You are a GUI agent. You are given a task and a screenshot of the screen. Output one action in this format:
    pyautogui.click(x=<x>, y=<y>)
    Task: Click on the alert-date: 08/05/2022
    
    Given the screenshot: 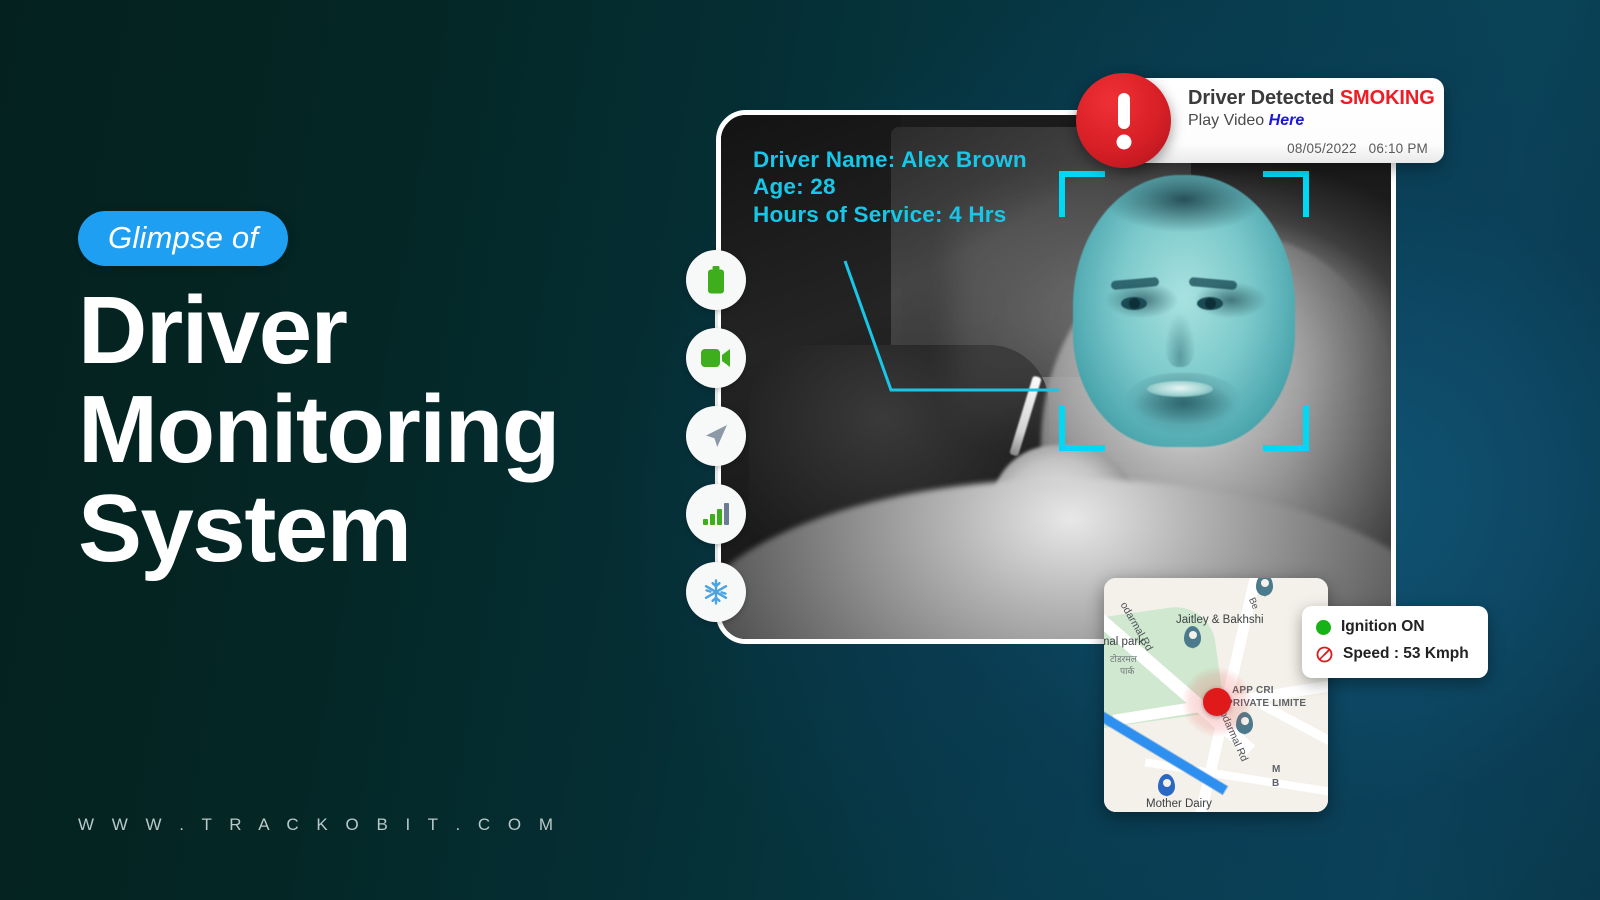 What is the action you would take?
    pyautogui.click(x=1322, y=148)
    